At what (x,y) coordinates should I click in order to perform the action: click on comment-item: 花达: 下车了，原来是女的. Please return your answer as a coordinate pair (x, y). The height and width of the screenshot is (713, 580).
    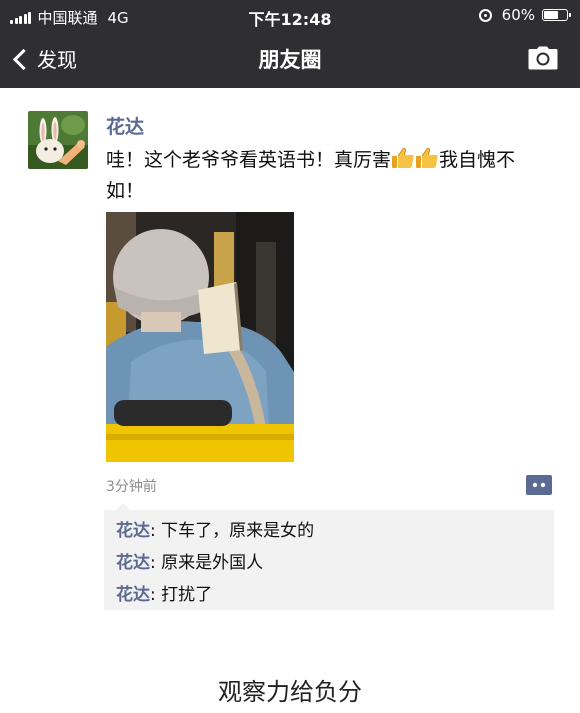
    Looking at the image, I should click on (215, 528).